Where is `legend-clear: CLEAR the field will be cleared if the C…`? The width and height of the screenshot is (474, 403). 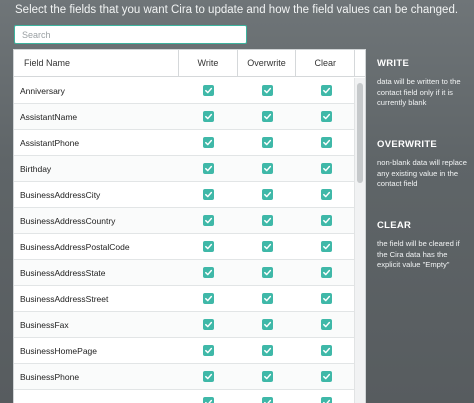 legend-clear: CLEAR the field will be cleared if the C… is located at coordinates (424, 245).